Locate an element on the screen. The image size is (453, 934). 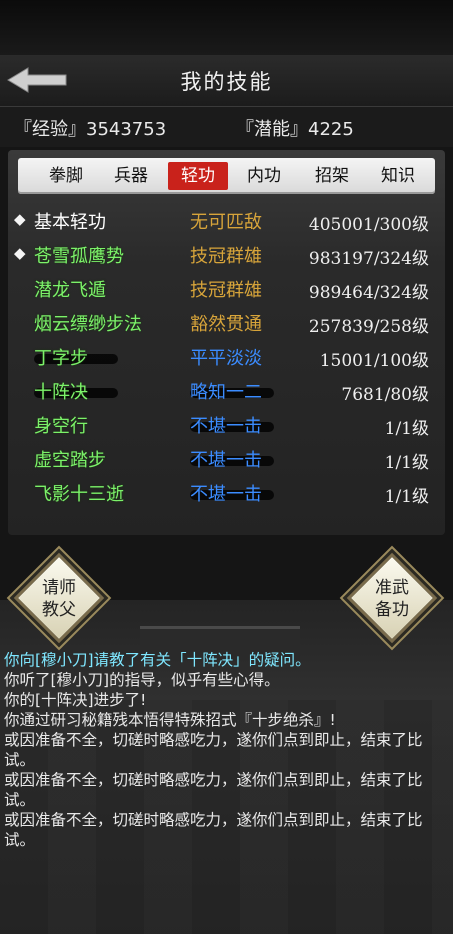
skill-rank: 略知一二 is located at coordinates (226, 392).